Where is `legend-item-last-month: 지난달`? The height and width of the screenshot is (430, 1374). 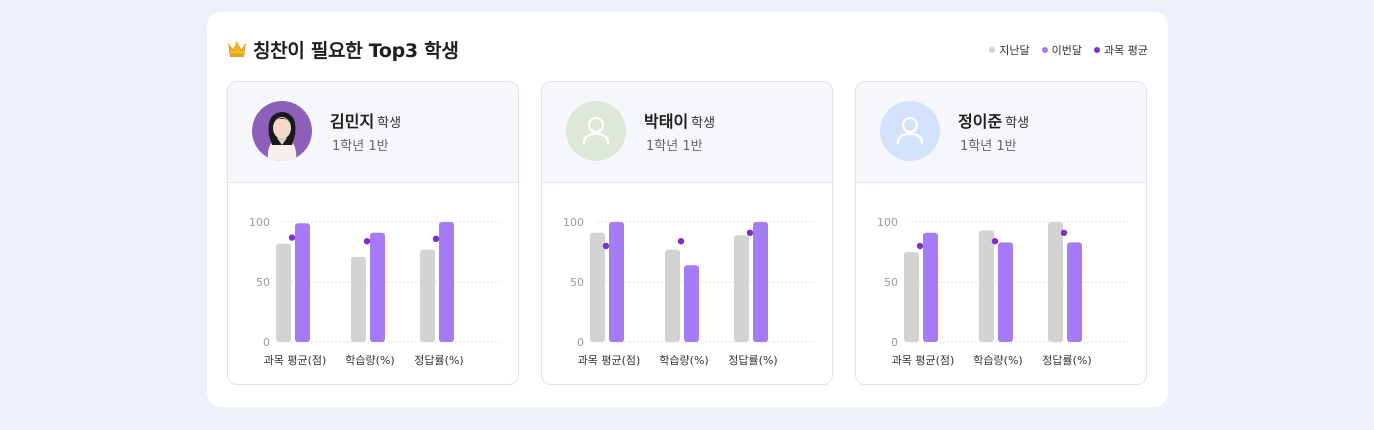 legend-item-last-month: 지난달 is located at coordinates (1009, 50).